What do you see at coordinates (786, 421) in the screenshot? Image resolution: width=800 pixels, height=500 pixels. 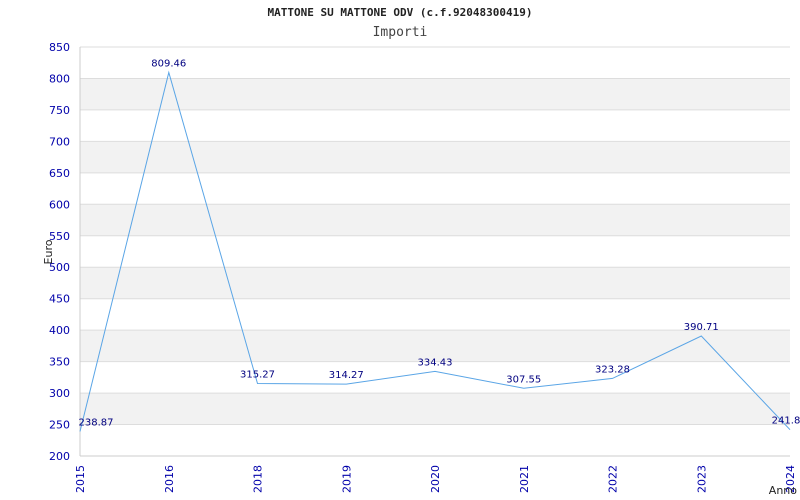 I see `data-label: 241.8` at bounding box center [786, 421].